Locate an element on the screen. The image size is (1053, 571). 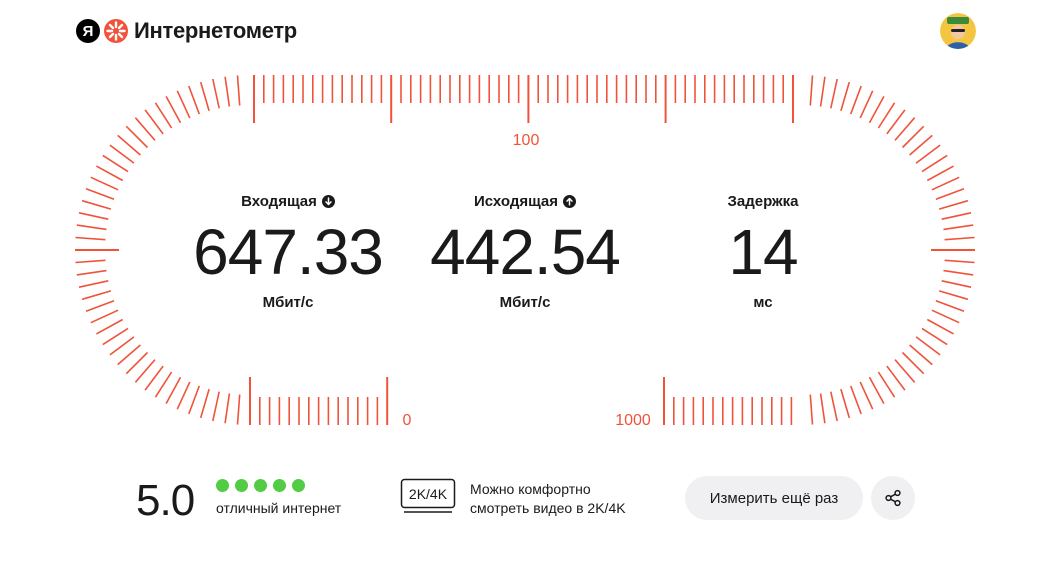
user-avatar is located at coordinates (958, 31).